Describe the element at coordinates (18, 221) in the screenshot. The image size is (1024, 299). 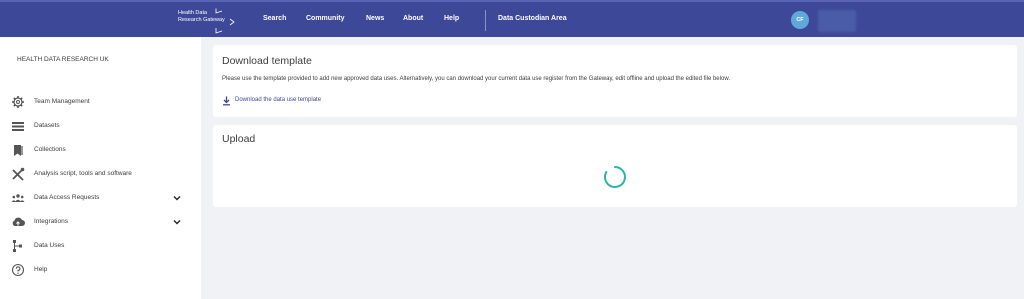
I see `cloud-upload-icon` at that location.